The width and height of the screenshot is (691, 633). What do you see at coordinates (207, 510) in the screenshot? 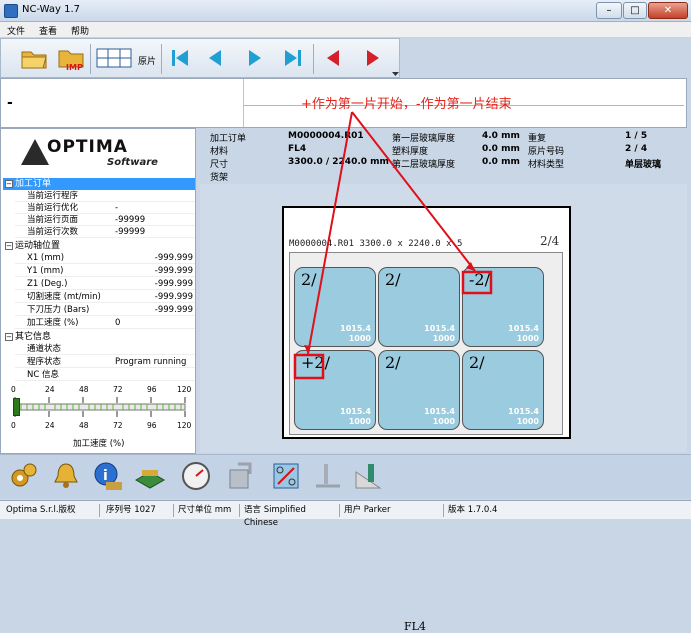
I see `status-units: 尺寸单位 mm` at bounding box center [207, 510].